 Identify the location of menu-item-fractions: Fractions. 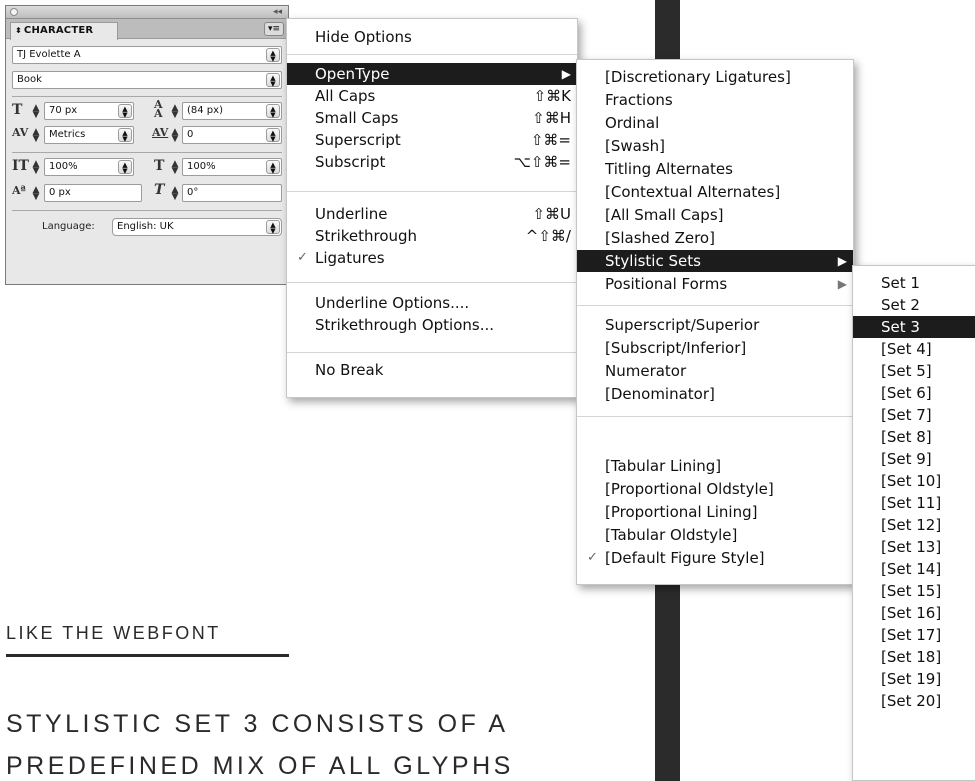
(715, 100).